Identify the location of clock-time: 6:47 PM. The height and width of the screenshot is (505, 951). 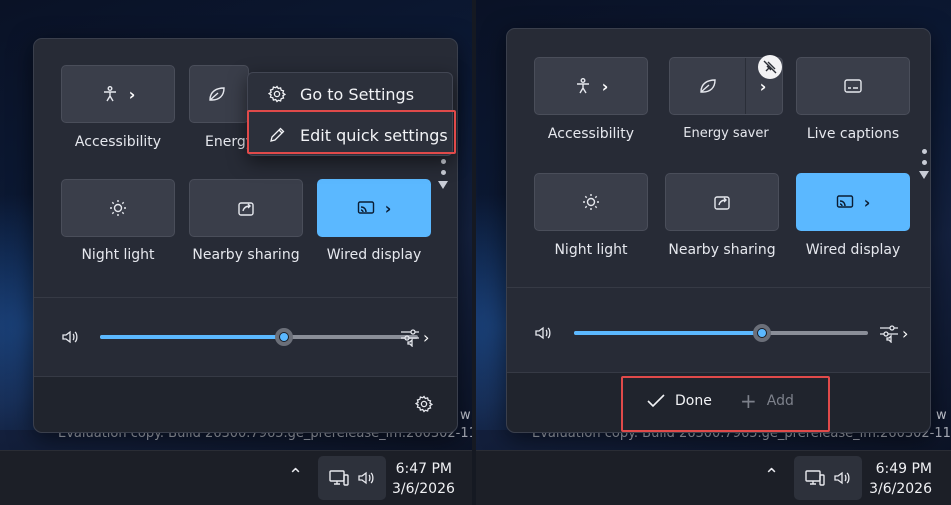
(423, 469).